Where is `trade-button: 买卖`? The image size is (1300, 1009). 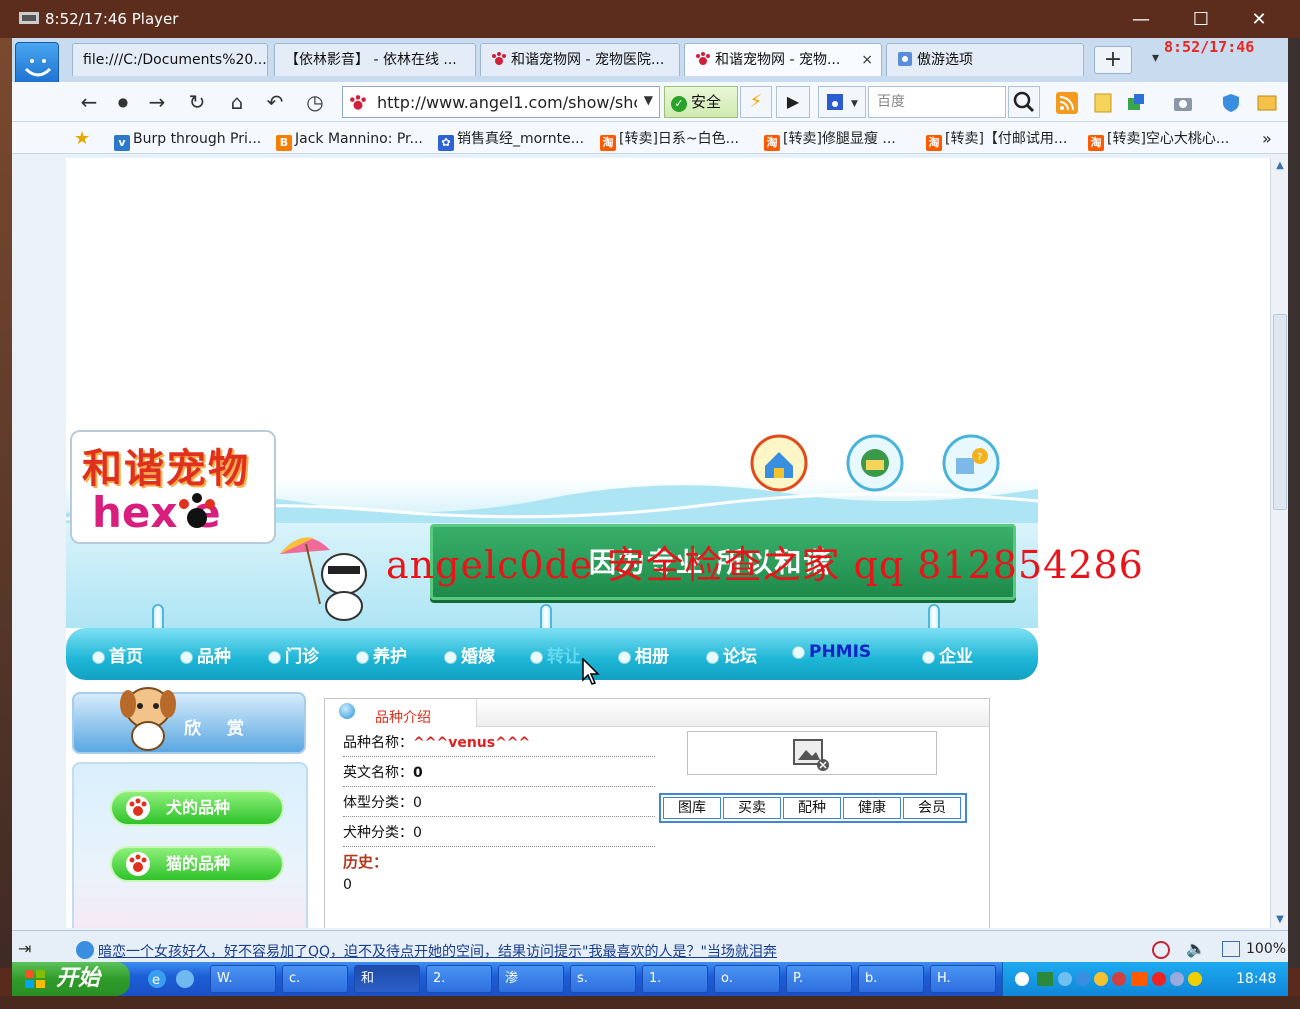
trade-button: 买卖 is located at coordinates (752, 808).